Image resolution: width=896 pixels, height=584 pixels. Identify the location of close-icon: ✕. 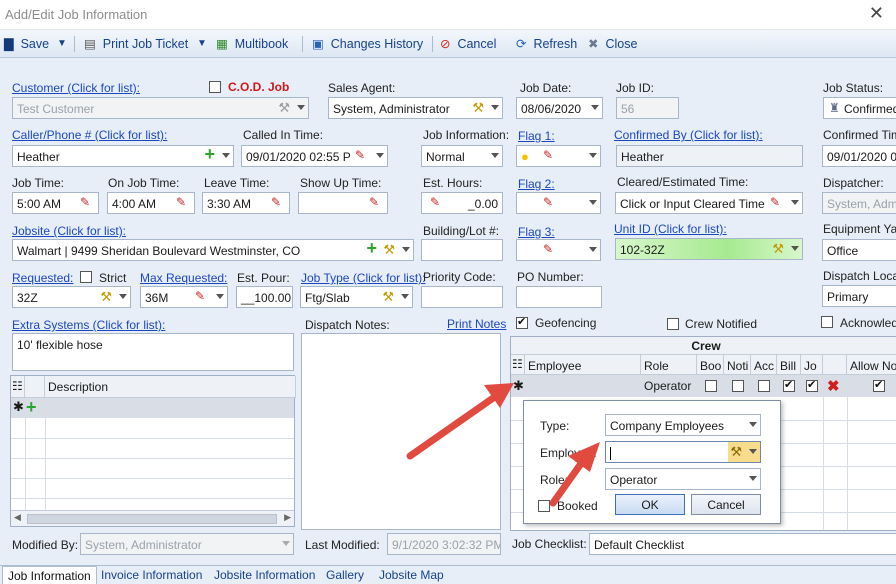
(876, 13).